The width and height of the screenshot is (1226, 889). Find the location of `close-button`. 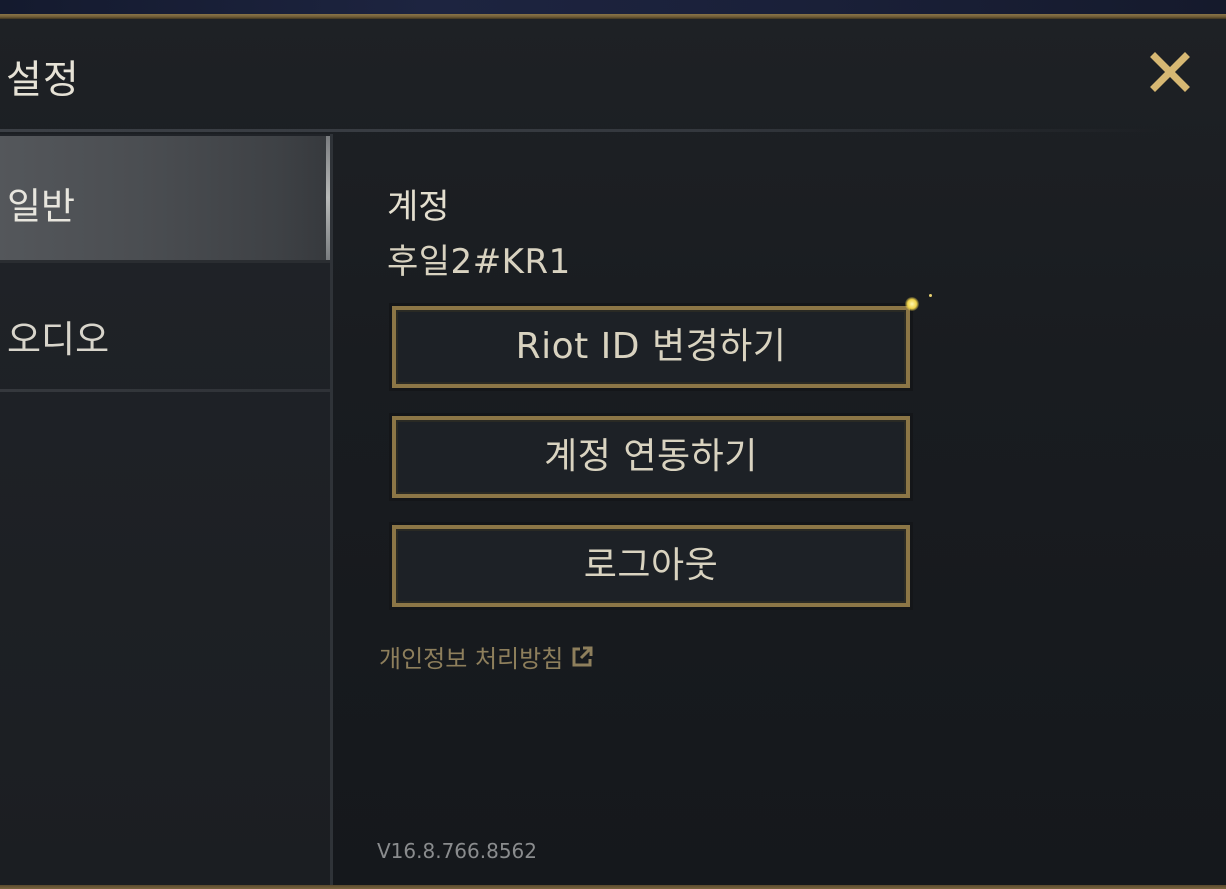

close-button is located at coordinates (1170, 72).